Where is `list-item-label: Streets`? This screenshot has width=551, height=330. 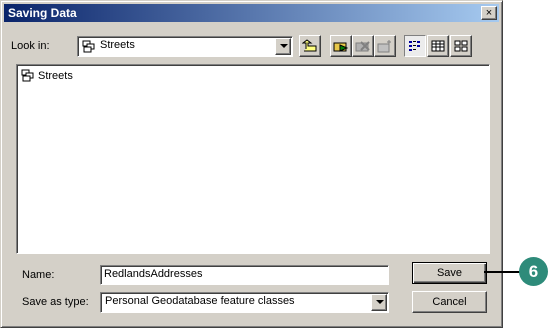
list-item-label: Streets is located at coordinates (55, 75).